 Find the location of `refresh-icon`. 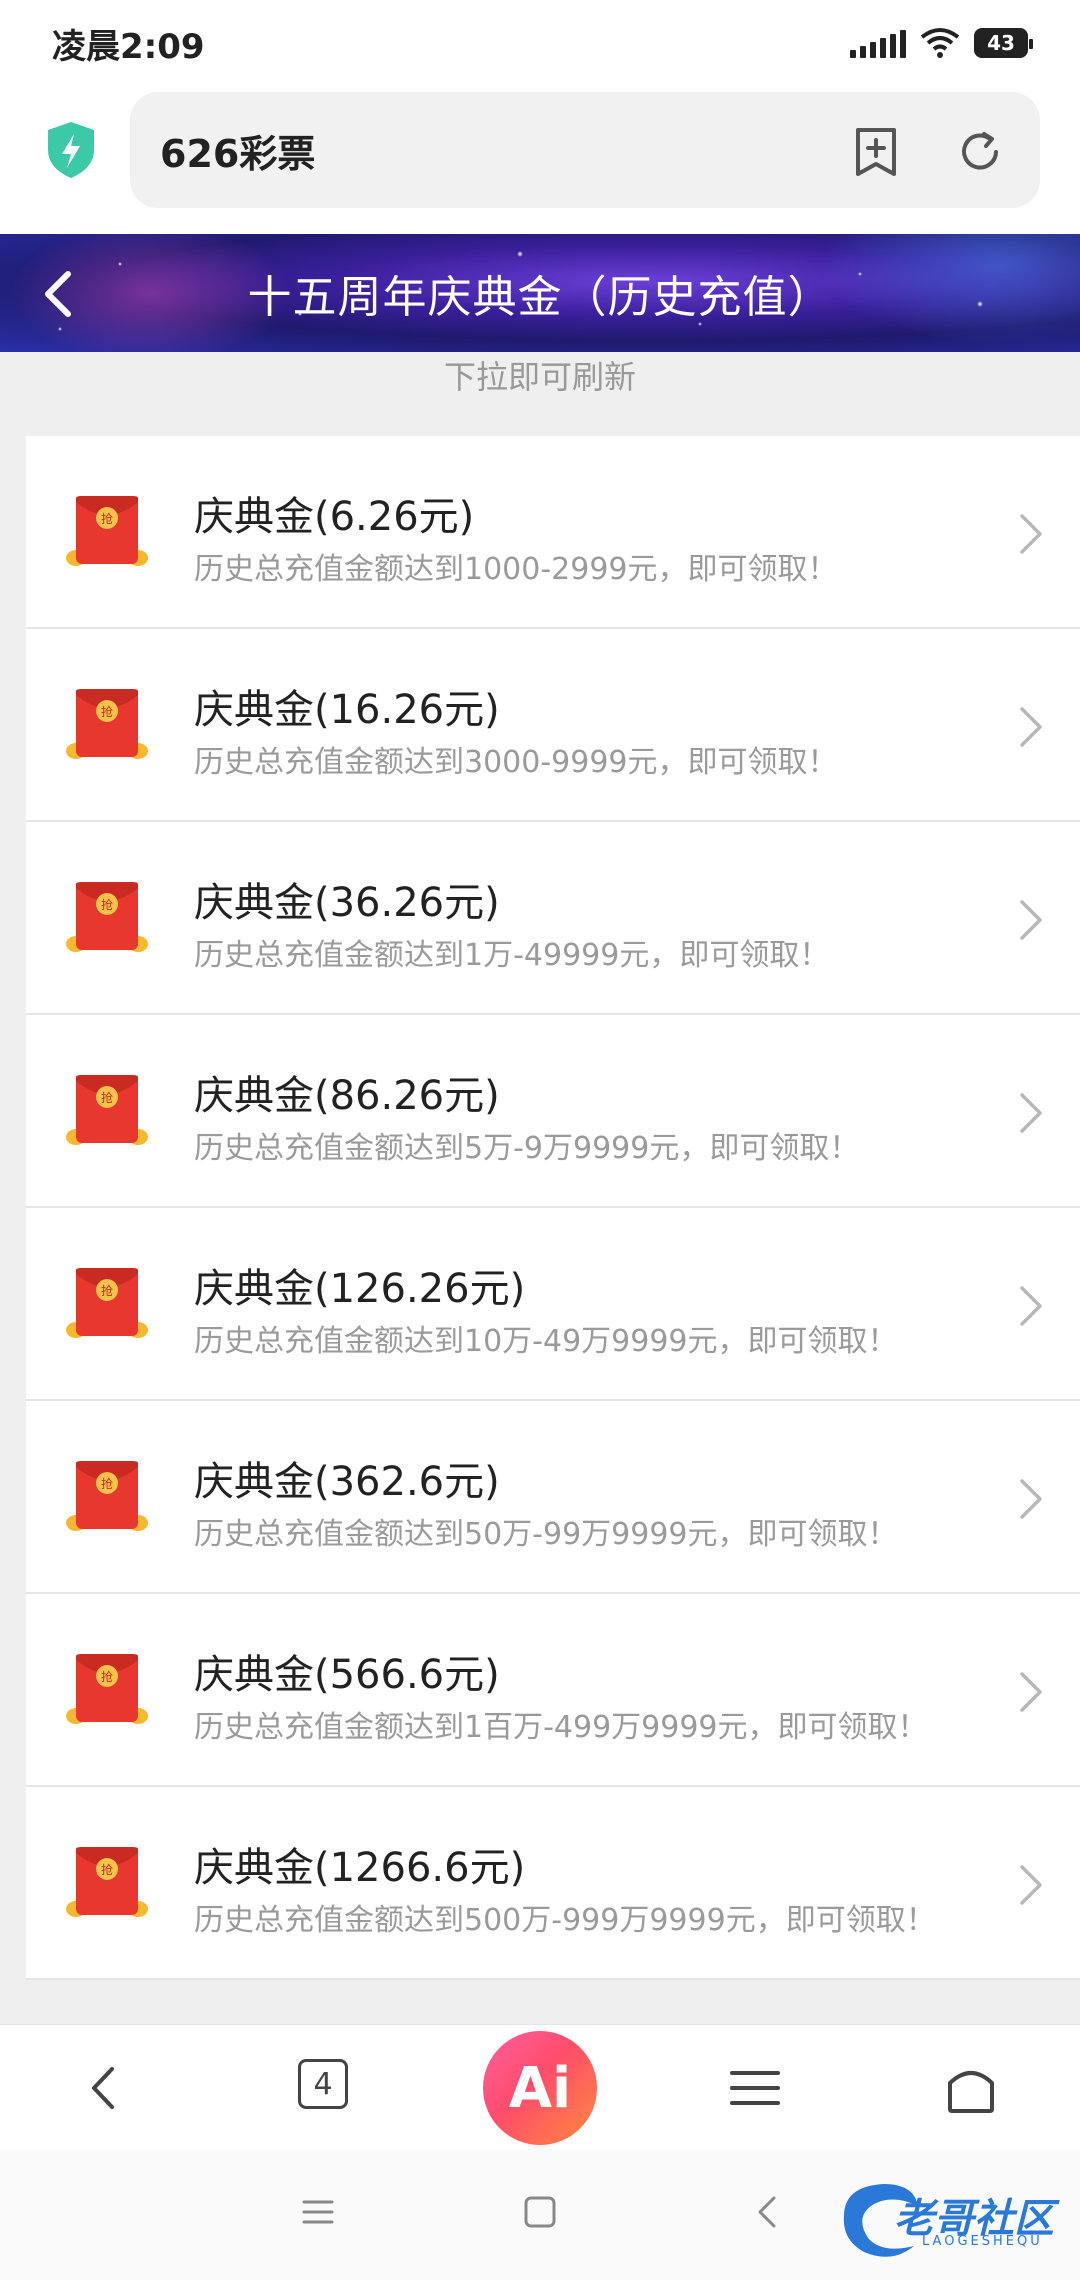

refresh-icon is located at coordinates (980, 152).